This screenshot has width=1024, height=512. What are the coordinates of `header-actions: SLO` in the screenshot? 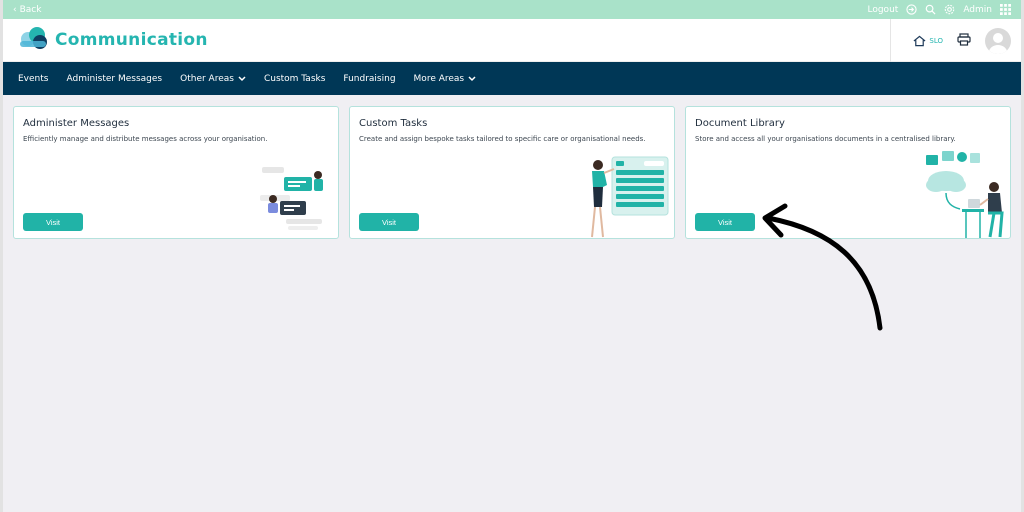 It's located at (955, 40).